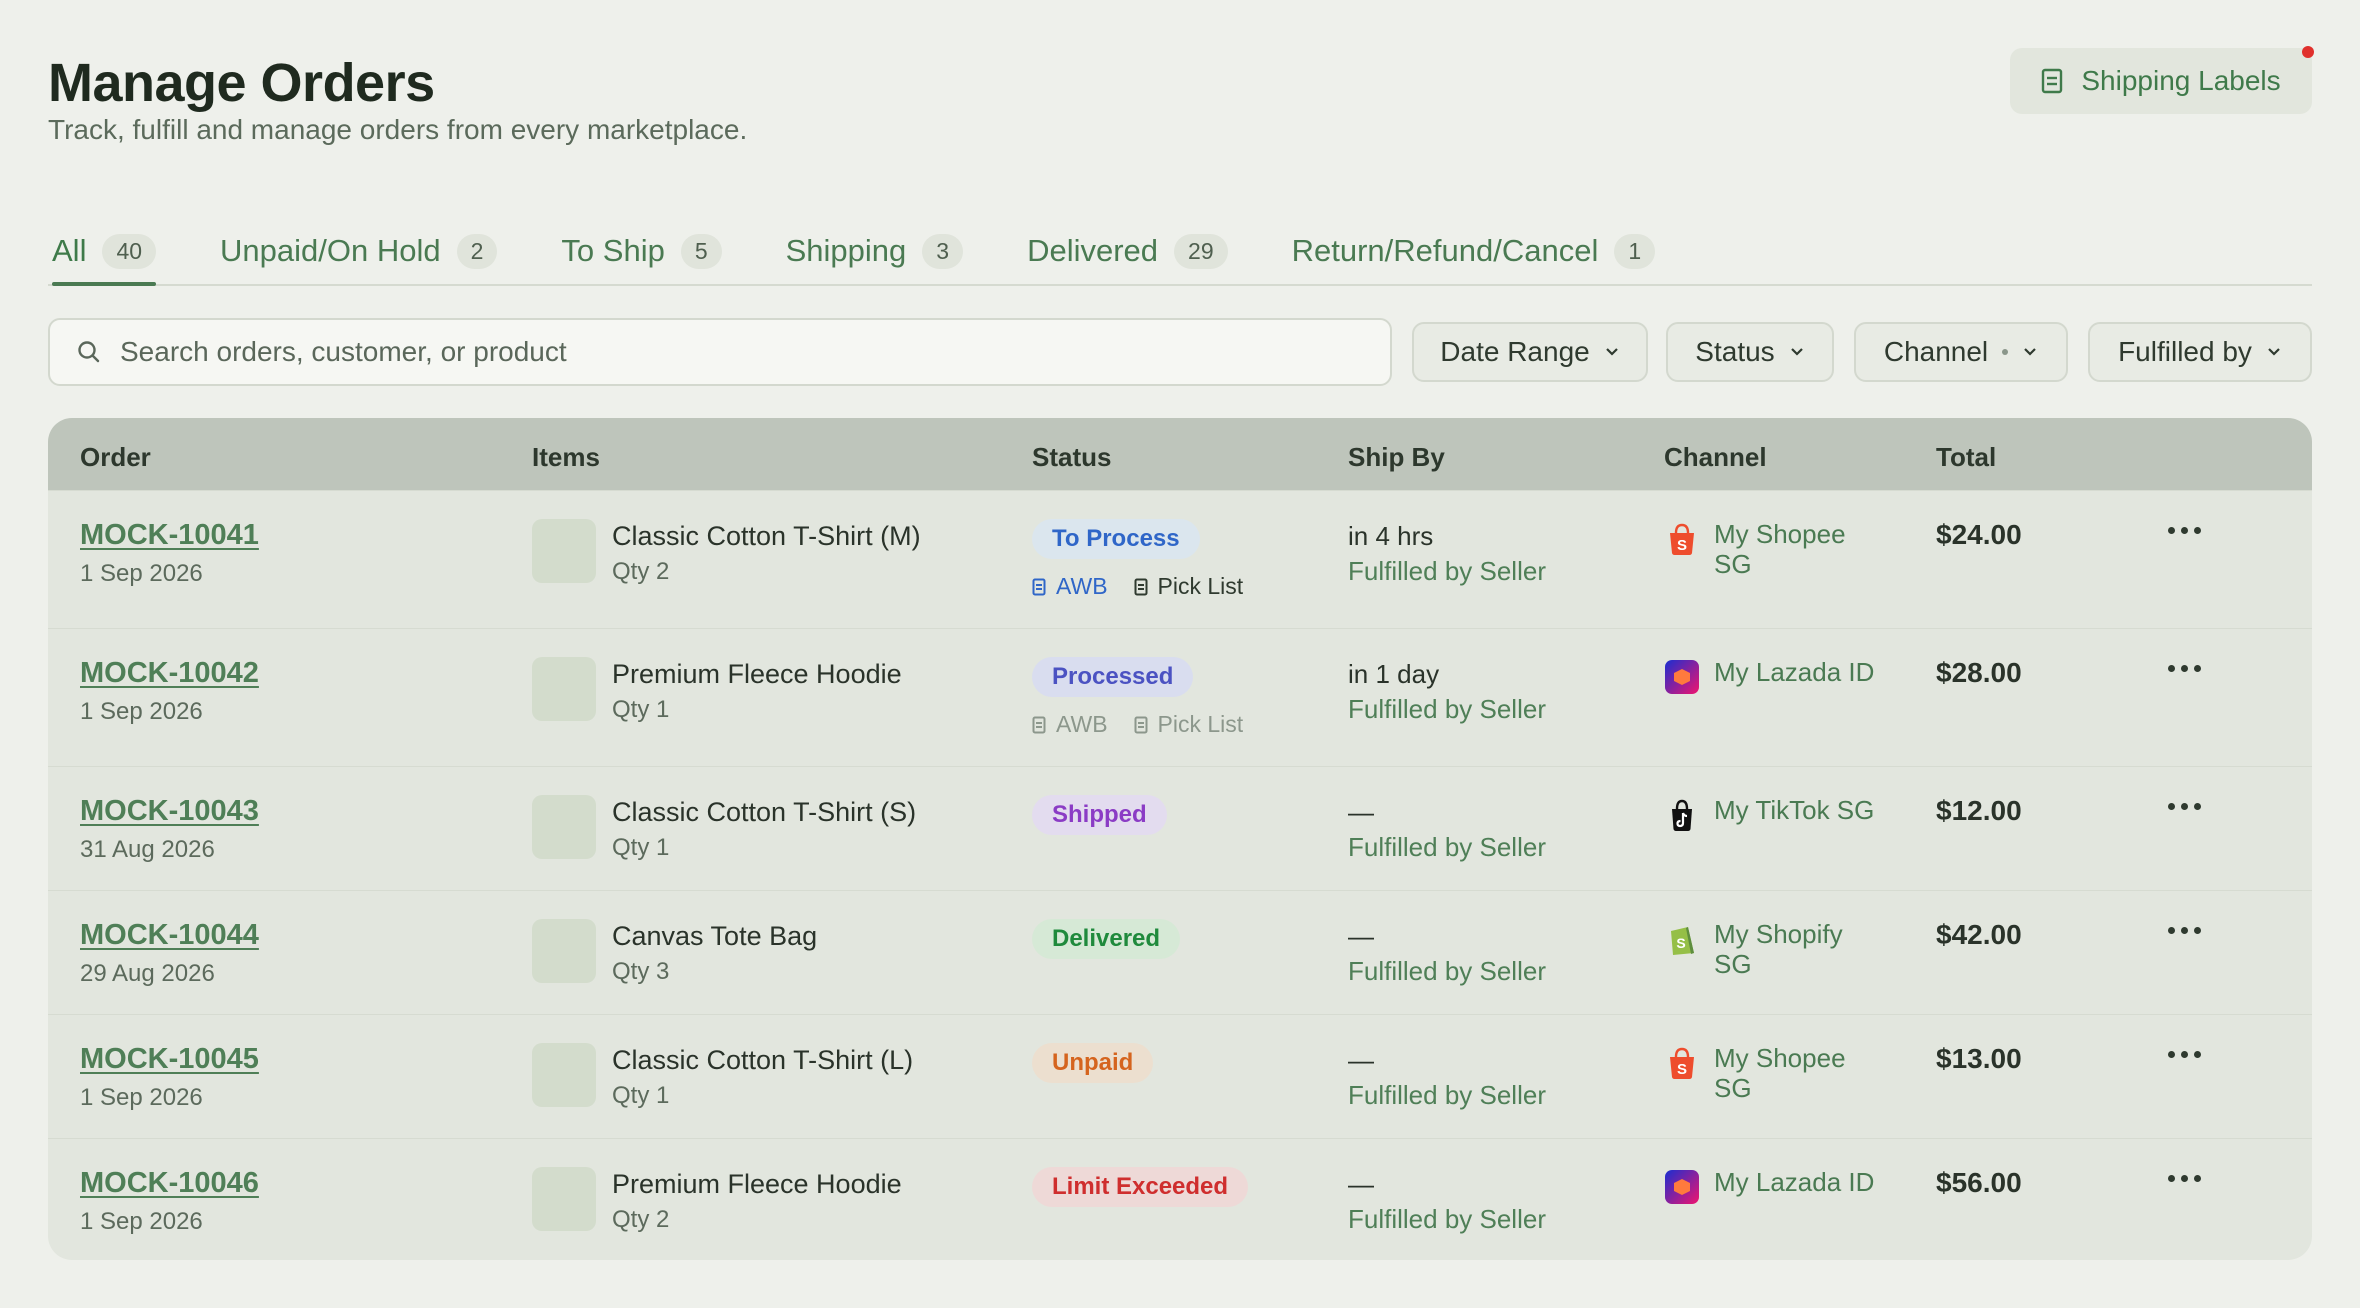 Image resolution: width=2360 pixels, height=1308 pixels. Describe the element at coordinates (1979, 934) in the screenshot. I see `order-total: $42.00` at that location.